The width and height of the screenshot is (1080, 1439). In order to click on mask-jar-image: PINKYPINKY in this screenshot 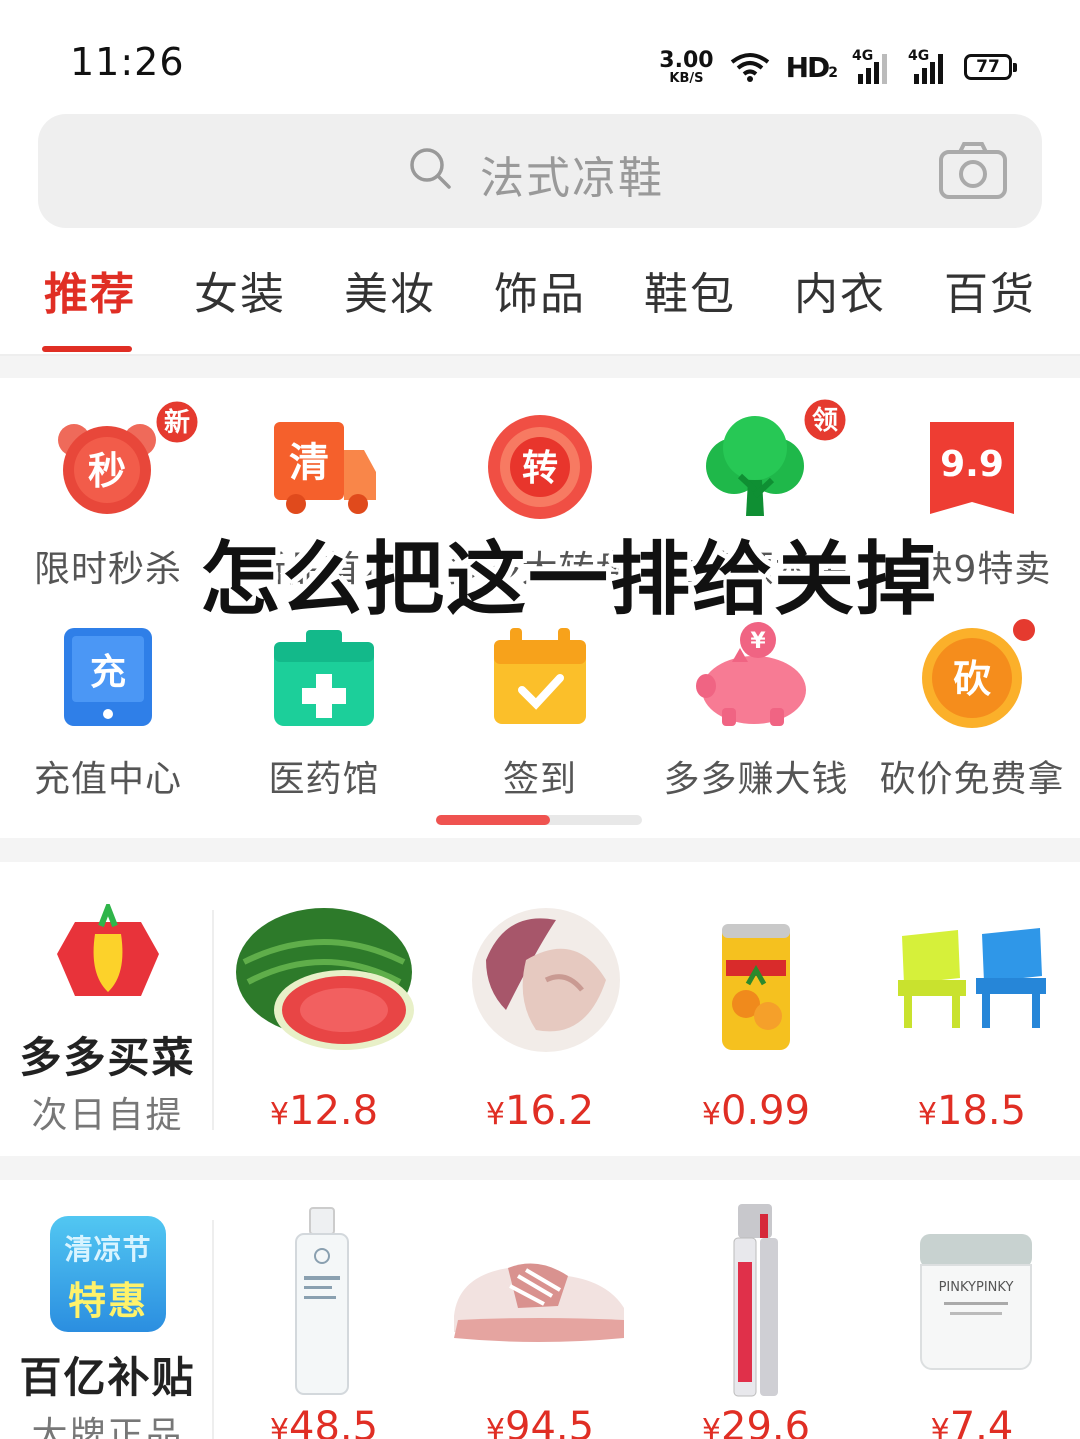, I will do `click(976, 1302)`.